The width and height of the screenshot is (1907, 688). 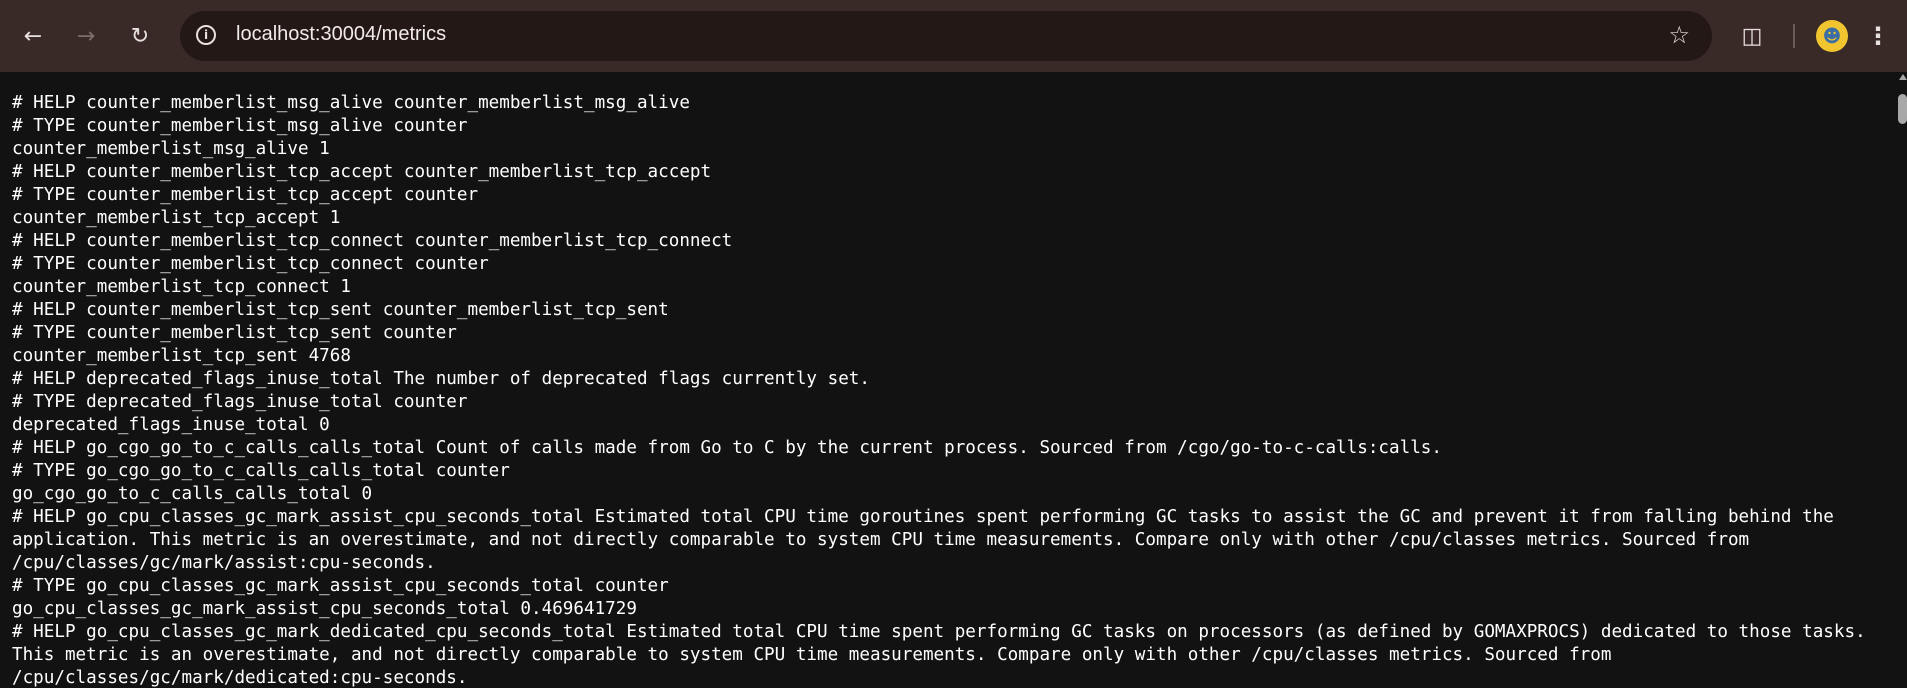 What do you see at coordinates (181, 356) in the screenshot?
I see `metric-line: counter_memberlist_tcp_sent 4768` at bounding box center [181, 356].